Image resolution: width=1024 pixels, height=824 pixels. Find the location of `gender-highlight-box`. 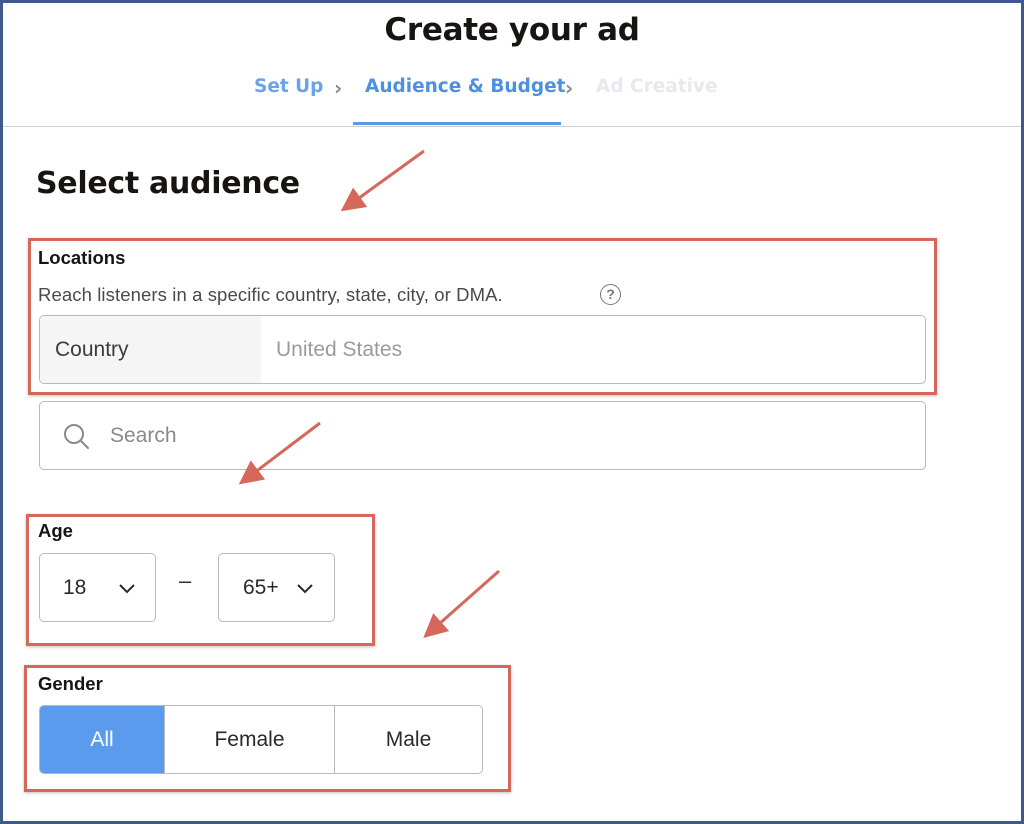

gender-highlight-box is located at coordinates (267, 728).